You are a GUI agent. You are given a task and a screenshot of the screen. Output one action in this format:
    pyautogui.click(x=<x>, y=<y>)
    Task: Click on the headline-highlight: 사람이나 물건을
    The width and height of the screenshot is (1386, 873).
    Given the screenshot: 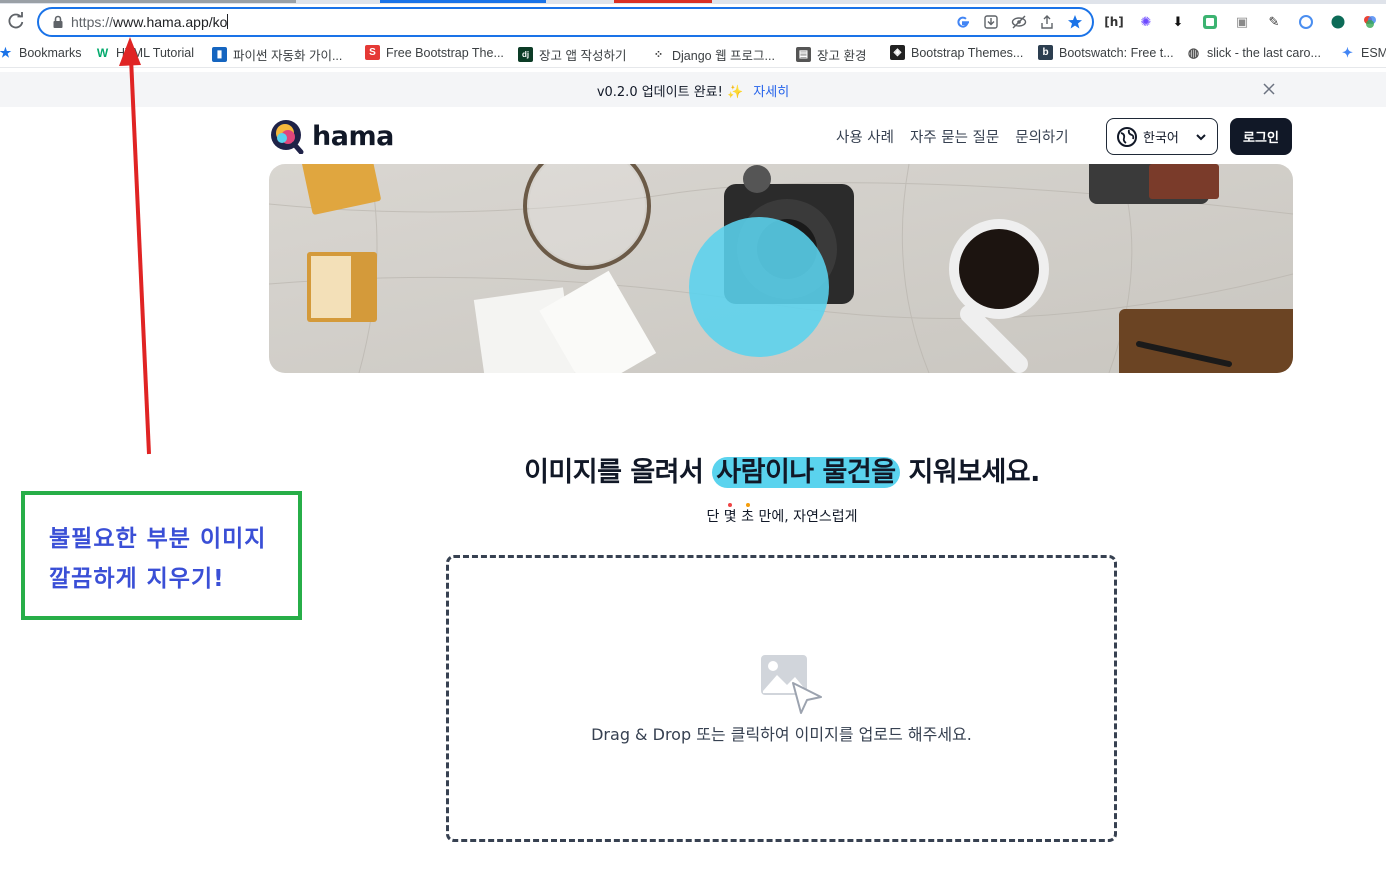 What is the action you would take?
    pyautogui.click(x=806, y=472)
    